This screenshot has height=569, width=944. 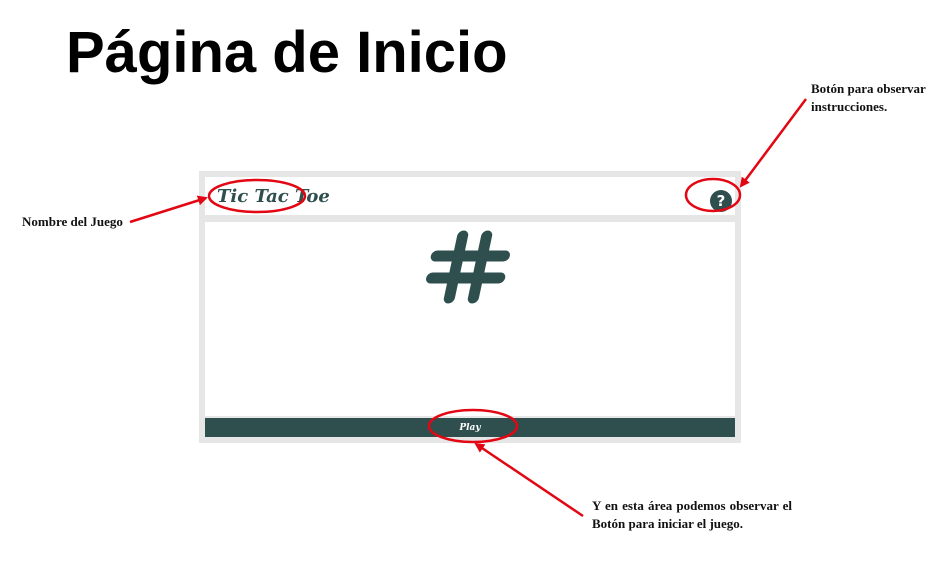 What do you see at coordinates (773, 143) in the screenshot?
I see `help-button-arrow` at bounding box center [773, 143].